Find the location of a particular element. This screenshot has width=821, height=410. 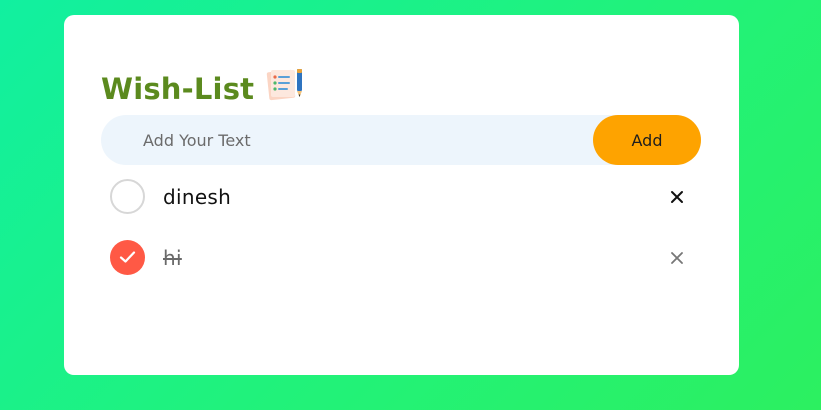

checkmark-icon is located at coordinates (127, 257).